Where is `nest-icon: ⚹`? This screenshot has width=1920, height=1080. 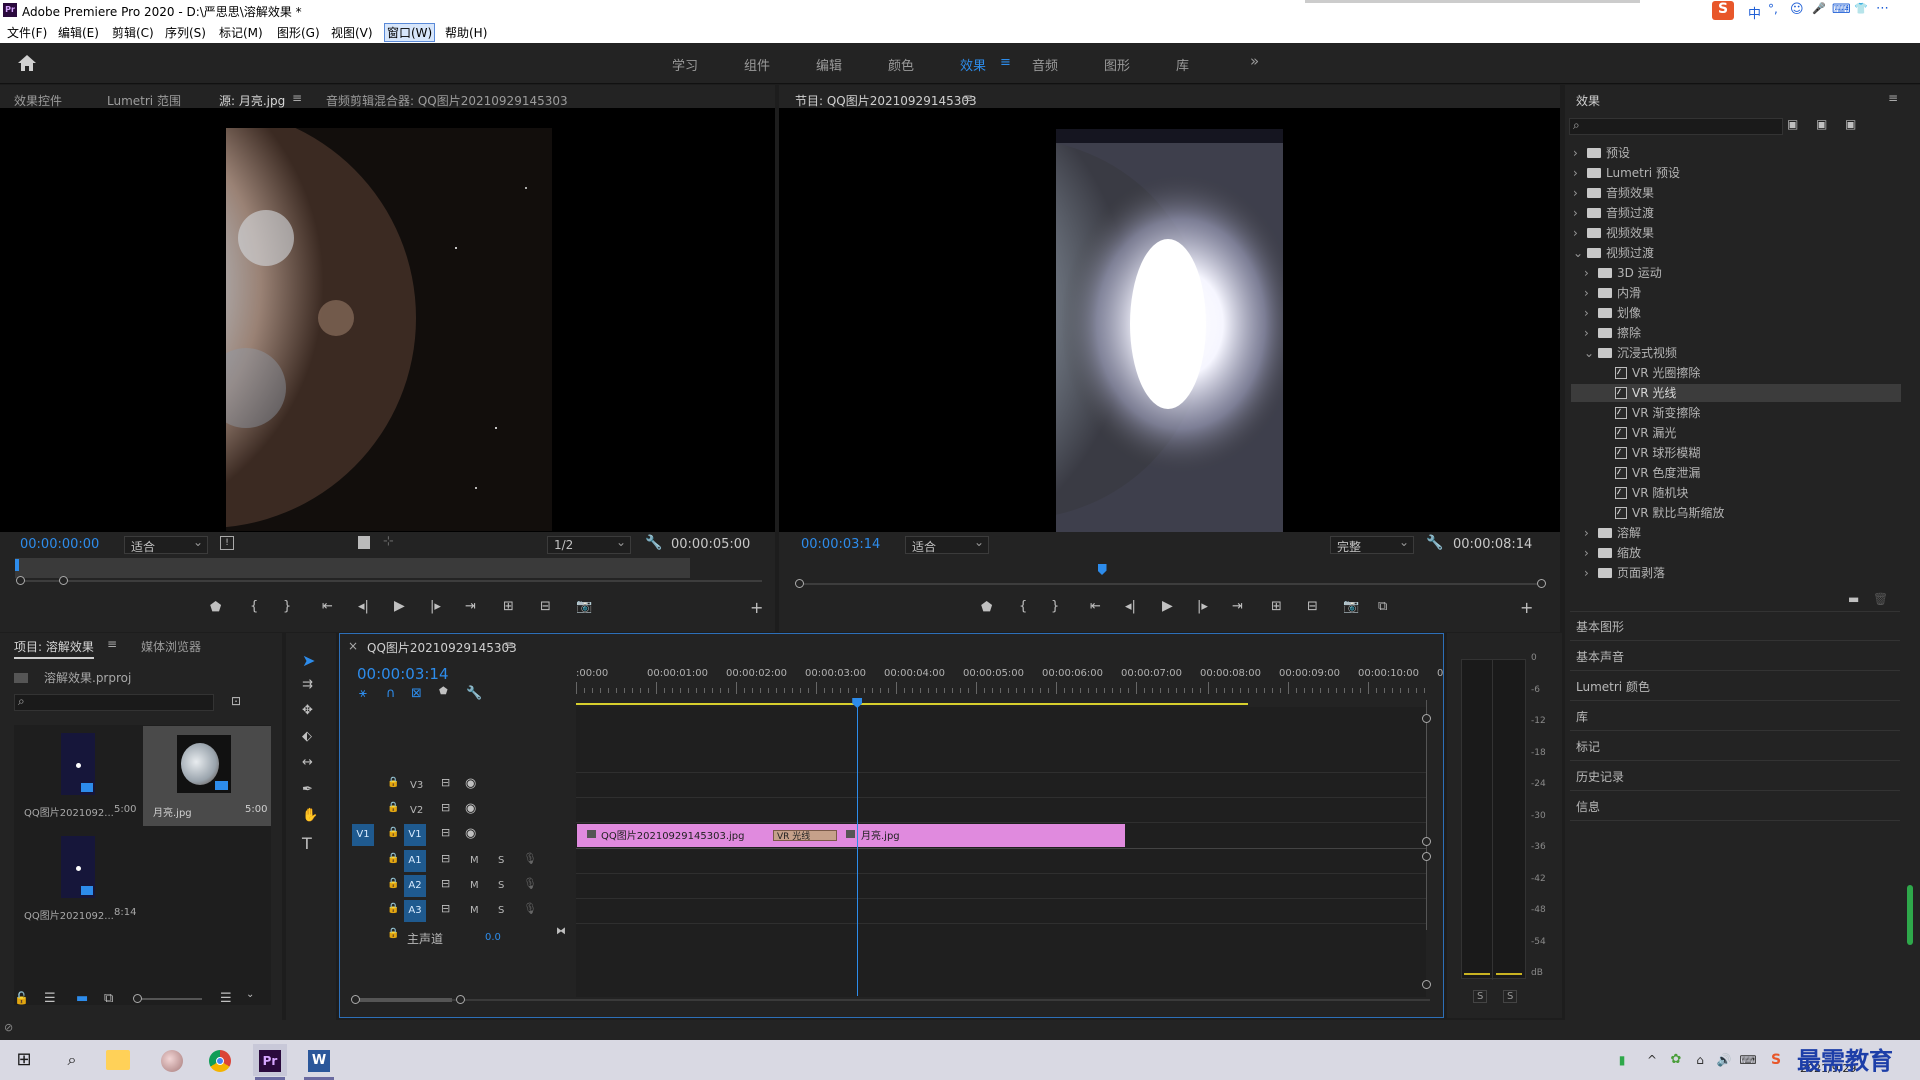
nest-icon: ⚹ is located at coordinates (363, 693).